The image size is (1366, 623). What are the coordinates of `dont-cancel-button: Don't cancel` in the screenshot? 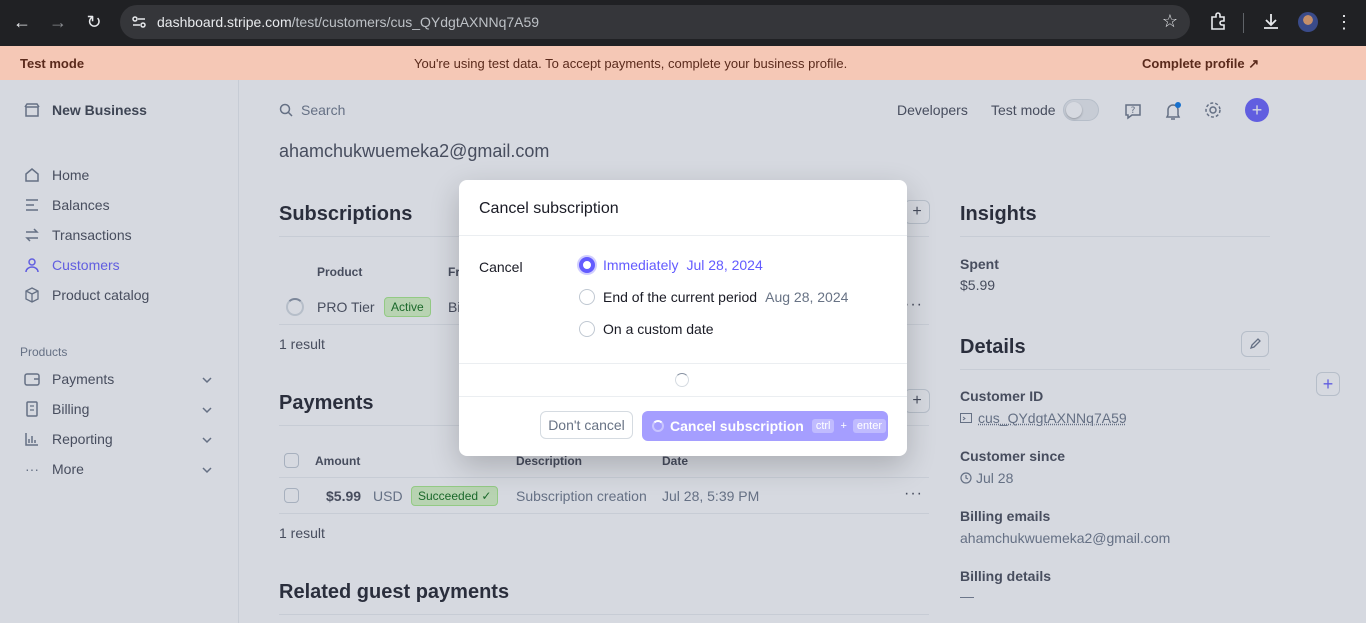 It's located at (586, 425).